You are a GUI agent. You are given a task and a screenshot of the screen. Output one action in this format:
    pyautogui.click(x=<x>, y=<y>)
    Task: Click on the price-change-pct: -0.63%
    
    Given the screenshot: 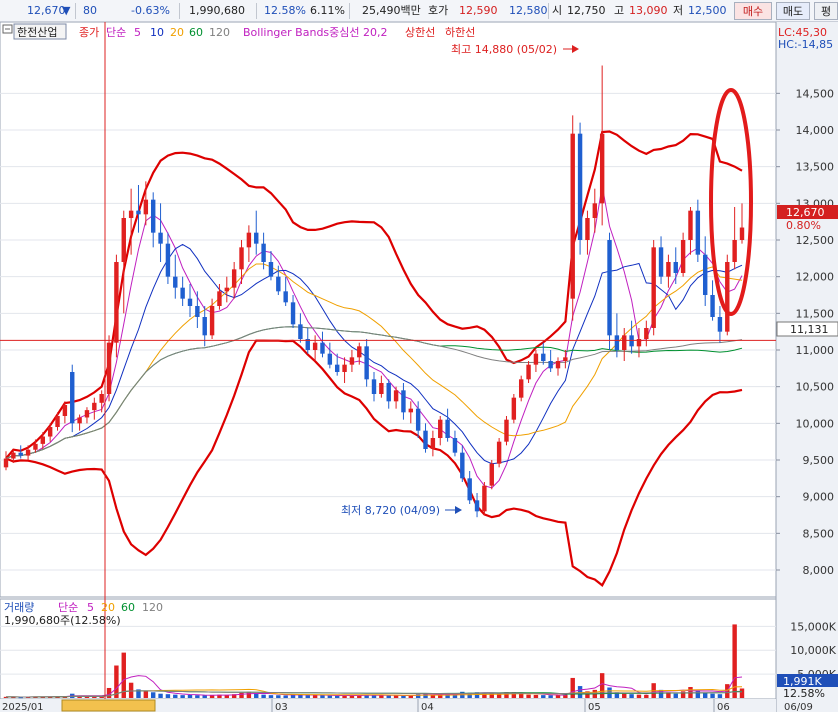 What is the action you would take?
    pyautogui.click(x=150, y=10)
    